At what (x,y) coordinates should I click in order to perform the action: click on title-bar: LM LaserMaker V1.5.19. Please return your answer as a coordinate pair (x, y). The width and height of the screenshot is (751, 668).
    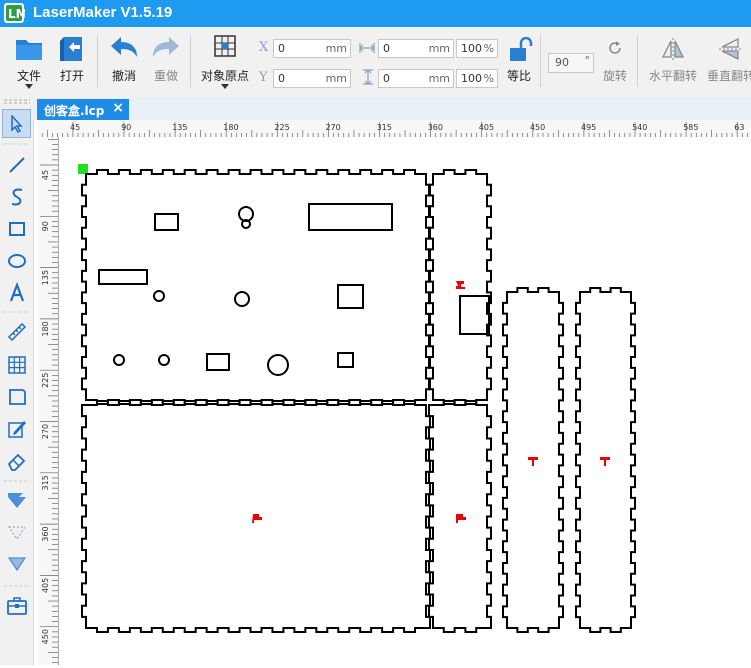
    Looking at the image, I should click on (375, 13).